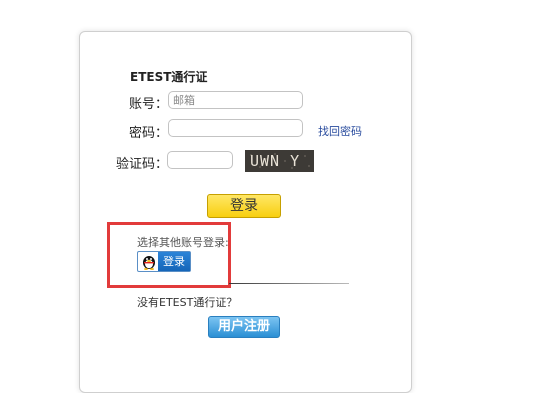 This screenshot has width=554, height=393. Describe the element at coordinates (149, 133) in the screenshot. I see `password-label: 密码：` at that location.